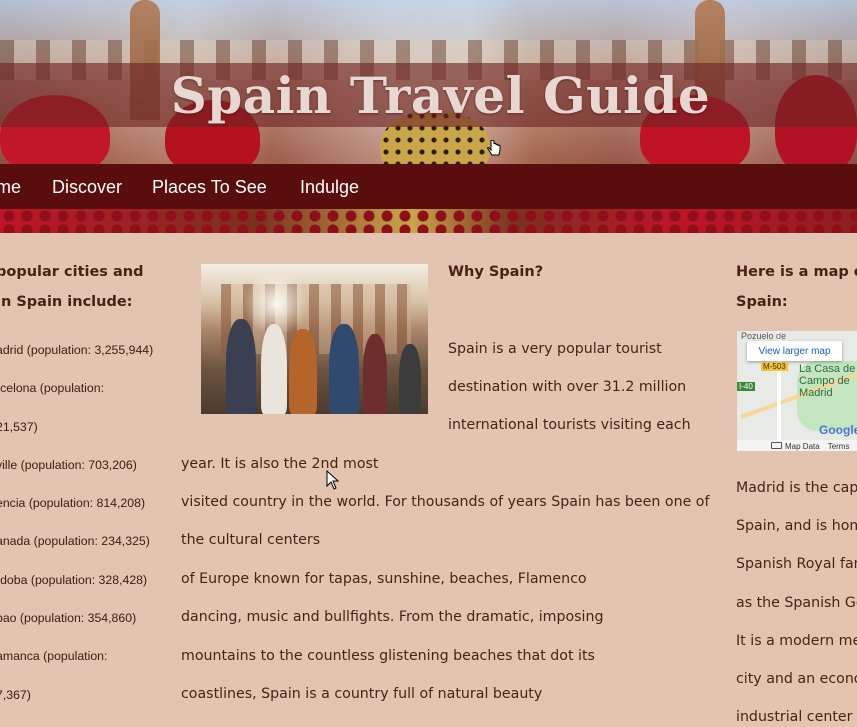  I want to click on title-band: Spain Travel Guide, so click(428, 95).